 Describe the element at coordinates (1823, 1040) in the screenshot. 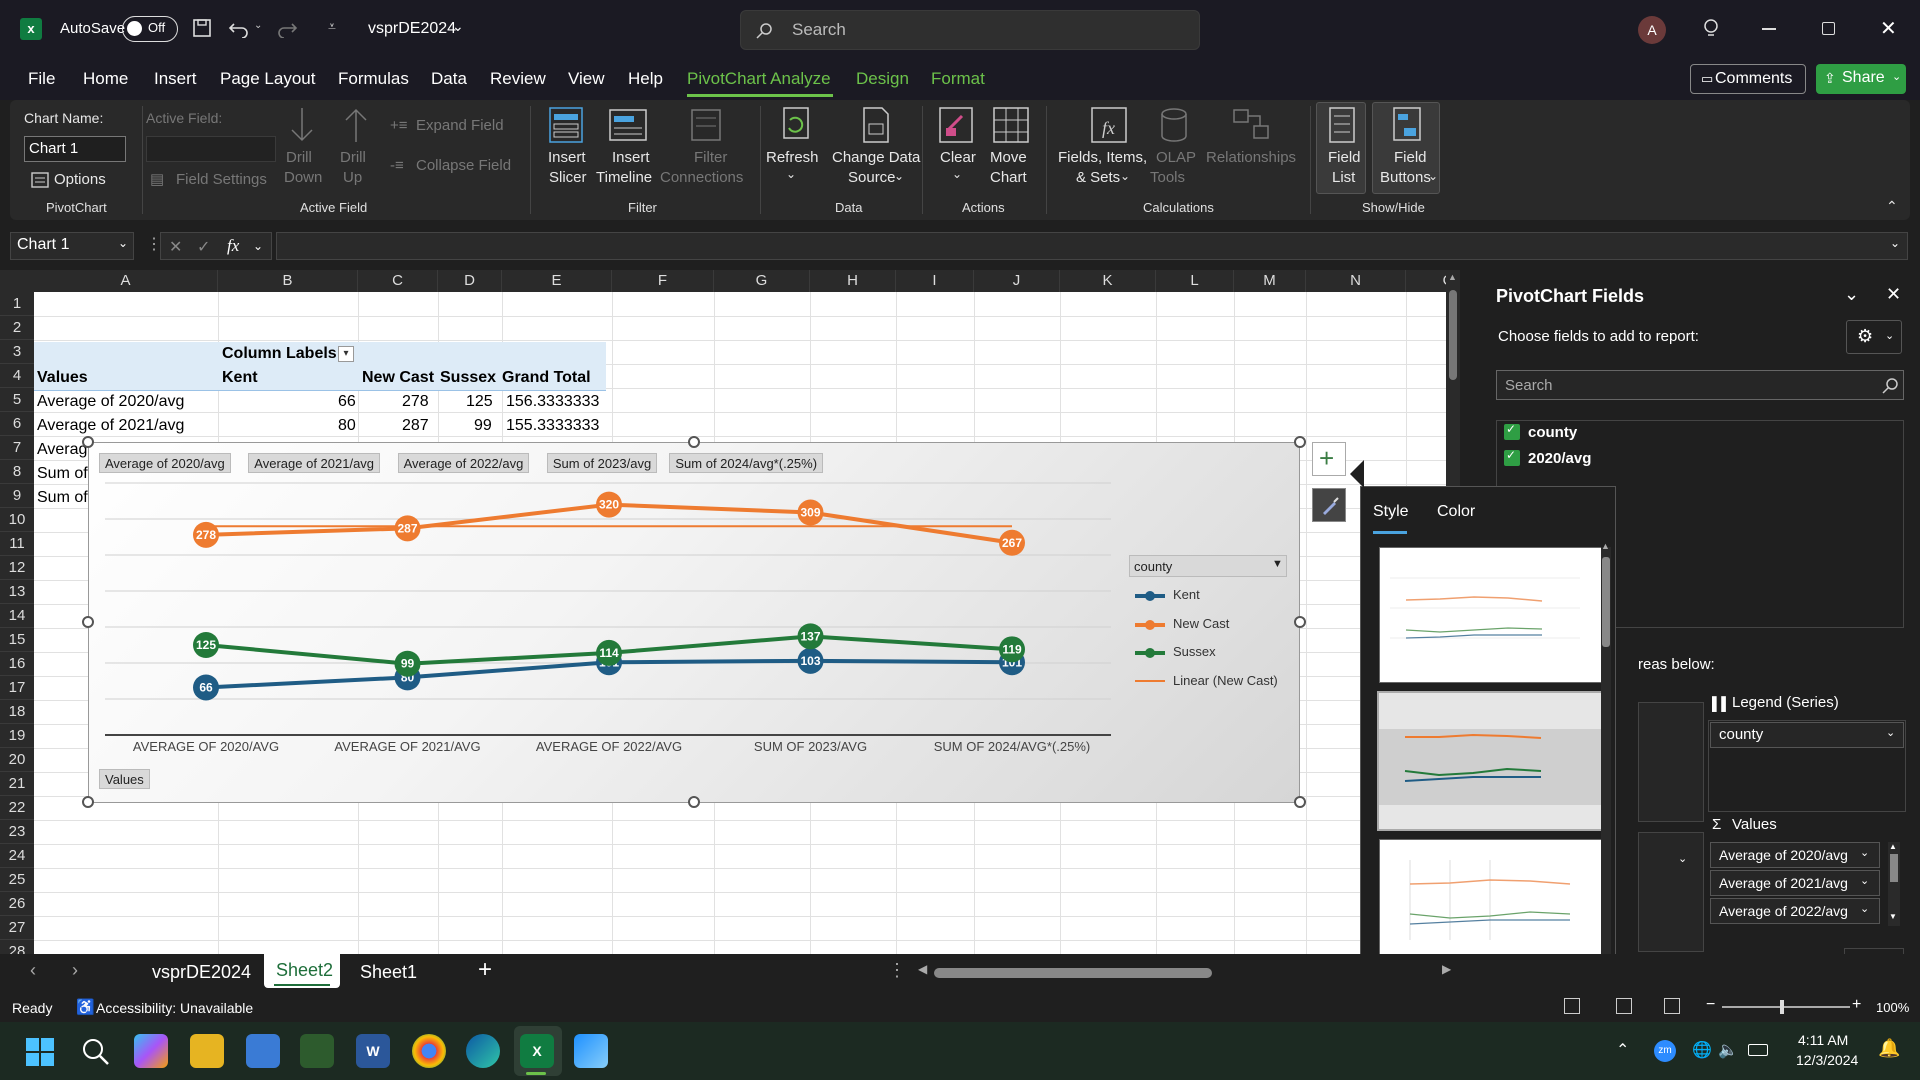

I see `clock-time: 4:11 AM` at that location.